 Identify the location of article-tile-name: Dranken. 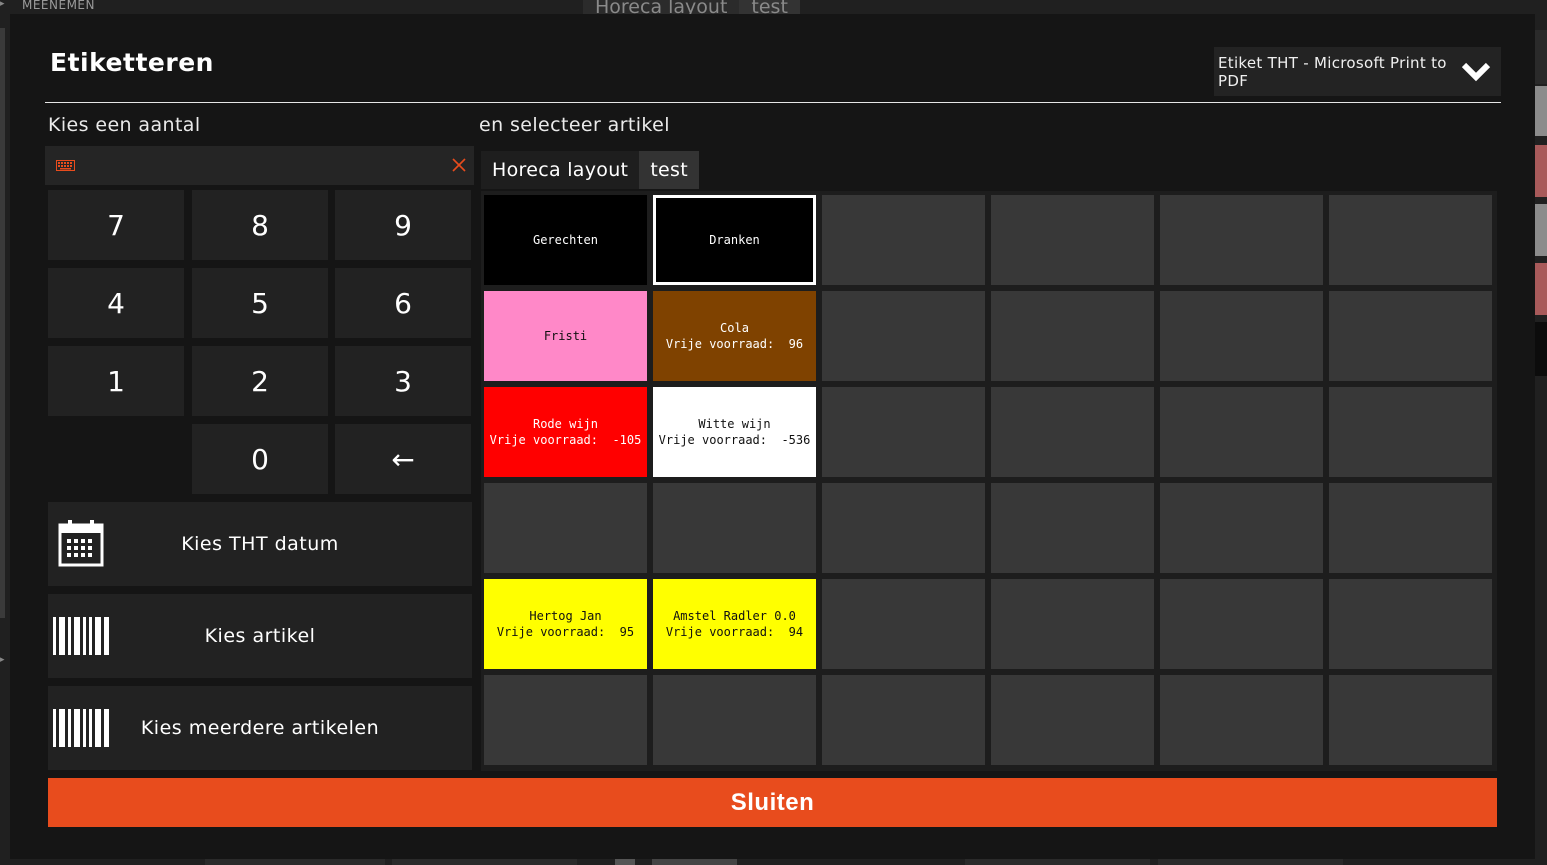
(734, 240).